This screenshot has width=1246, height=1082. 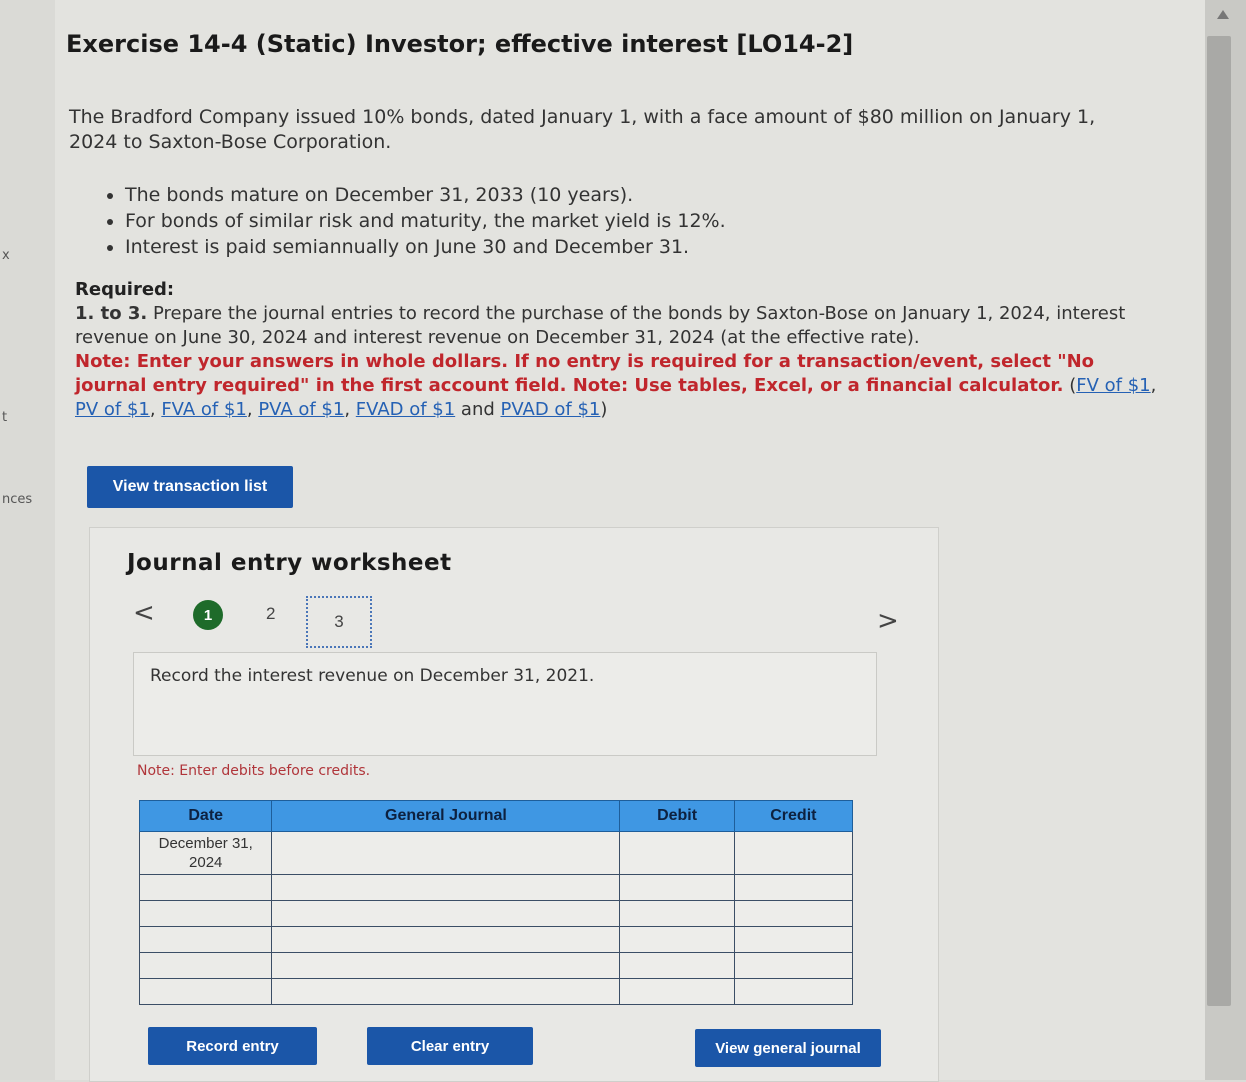 I want to click on record-entry-button: Record entry, so click(x=232, y=1046).